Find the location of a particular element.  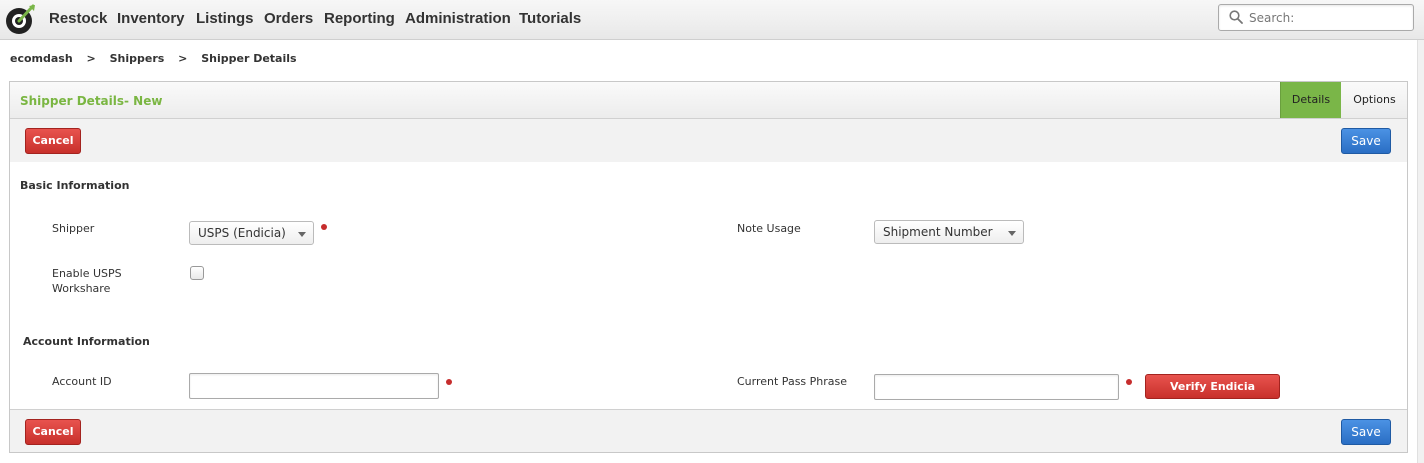

breadcrumb-item-shippers: Shippers is located at coordinates (137, 58).